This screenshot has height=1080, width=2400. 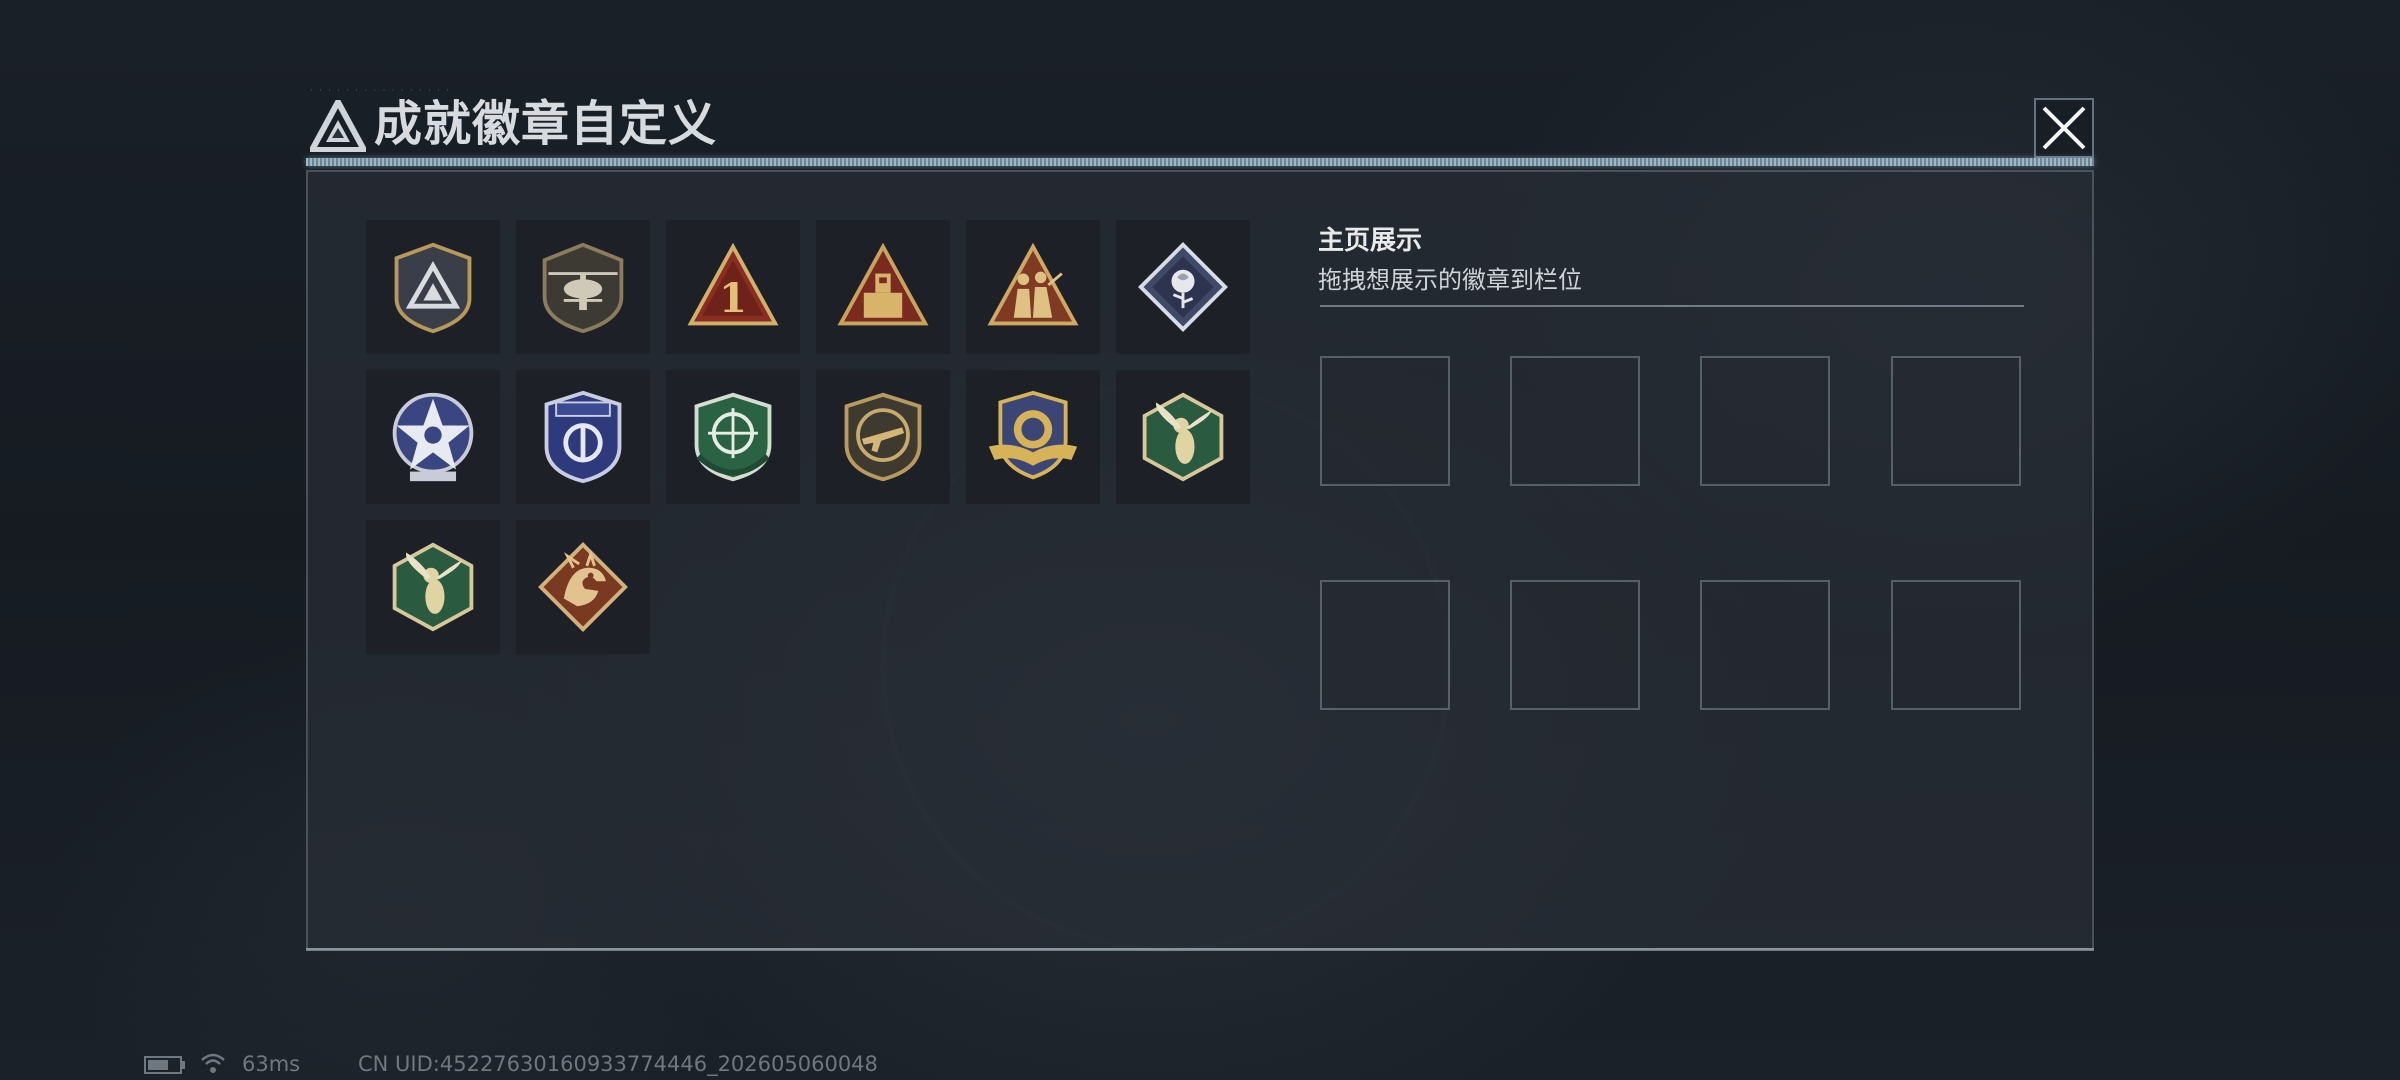 I want to click on header-divider, so click(x=1200, y=162).